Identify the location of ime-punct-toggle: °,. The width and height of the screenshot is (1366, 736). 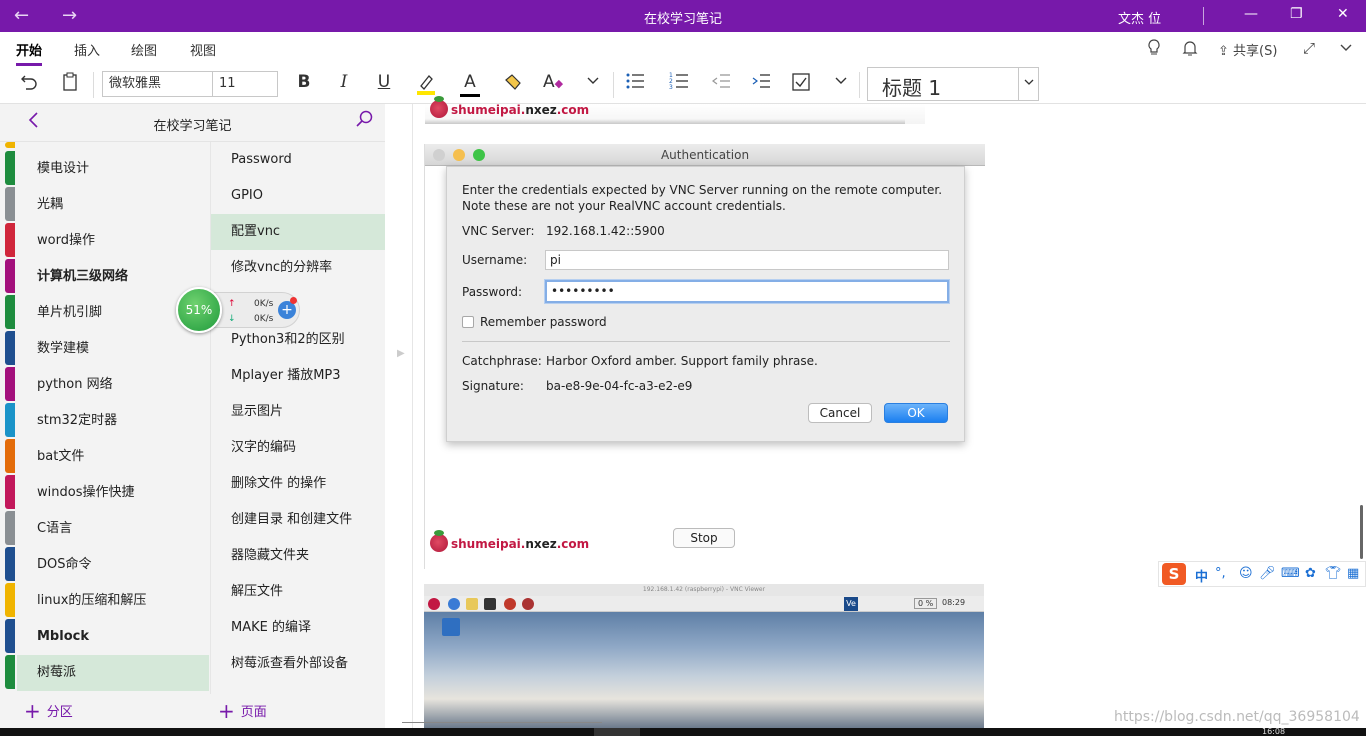
(1220, 573).